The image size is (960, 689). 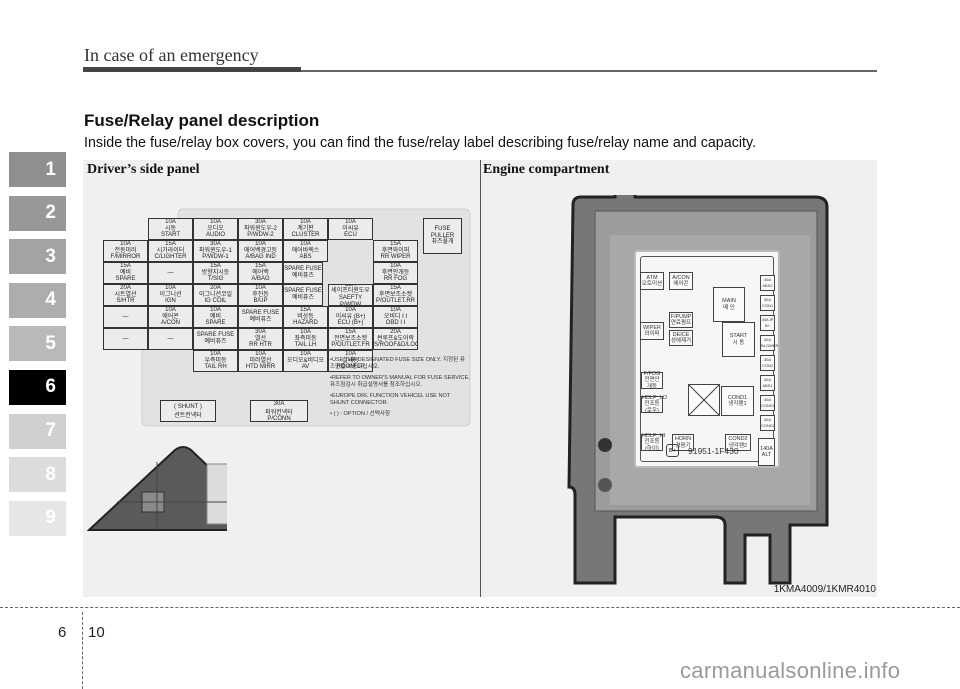 What do you see at coordinates (767, 303) in the screenshot?
I see `engine-side-fuse: 30A CON1` at bounding box center [767, 303].